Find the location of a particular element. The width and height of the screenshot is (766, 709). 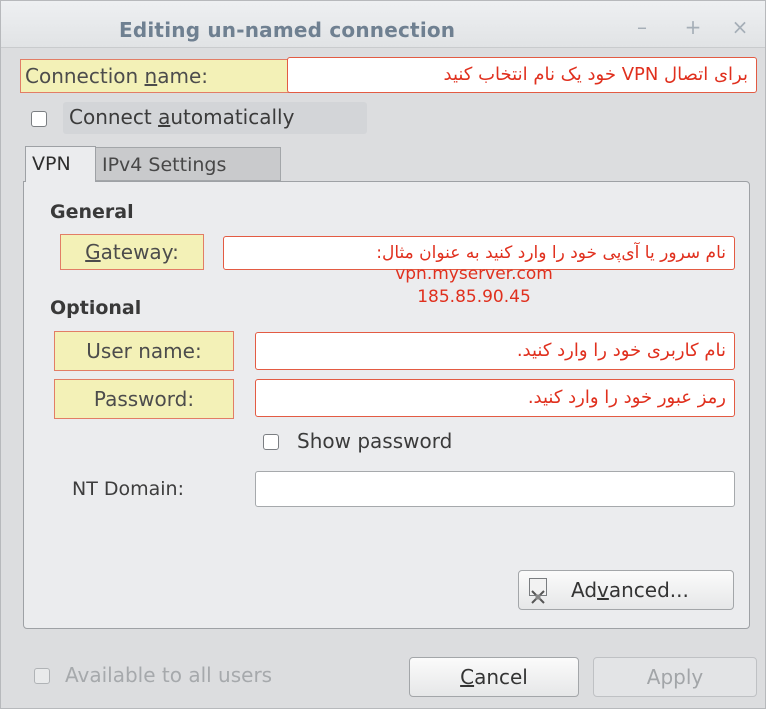

tab-vpn: VPN is located at coordinates (60, 164).